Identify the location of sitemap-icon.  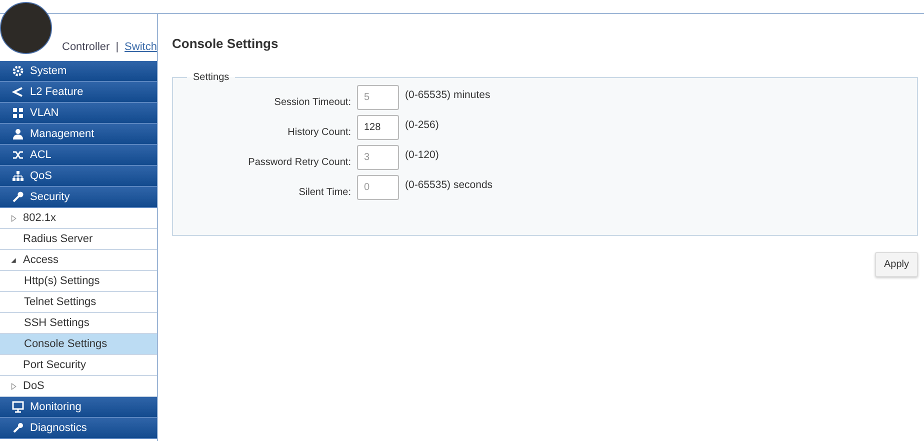
(18, 176).